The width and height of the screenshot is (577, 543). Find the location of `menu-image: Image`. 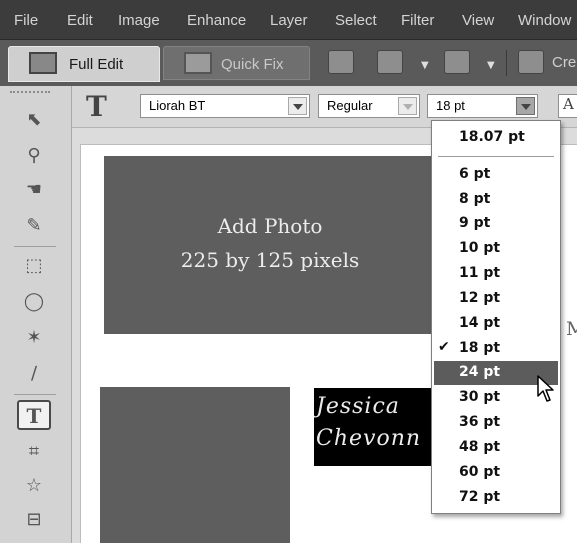

menu-image: Image is located at coordinates (139, 20).